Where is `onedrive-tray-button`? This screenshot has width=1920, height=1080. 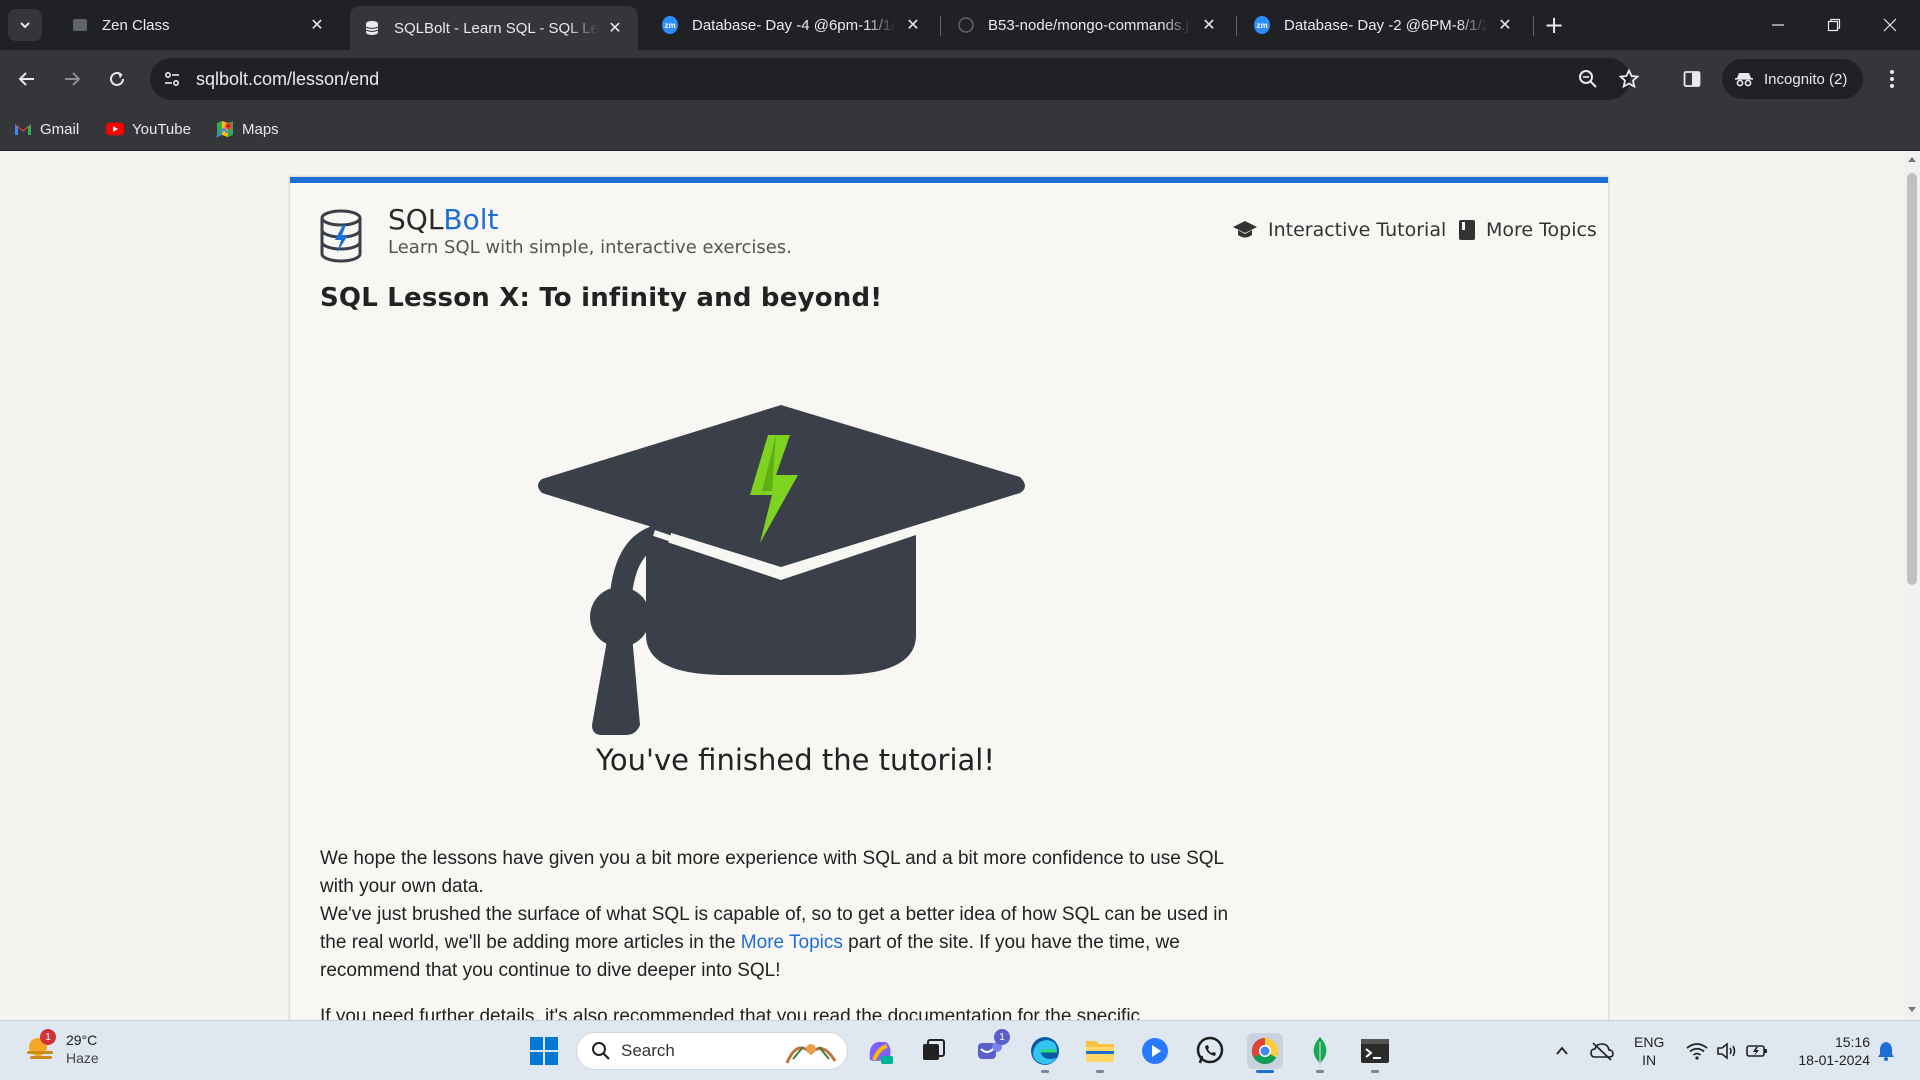
onedrive-tray-button is located at coordinates (1602, 1051).